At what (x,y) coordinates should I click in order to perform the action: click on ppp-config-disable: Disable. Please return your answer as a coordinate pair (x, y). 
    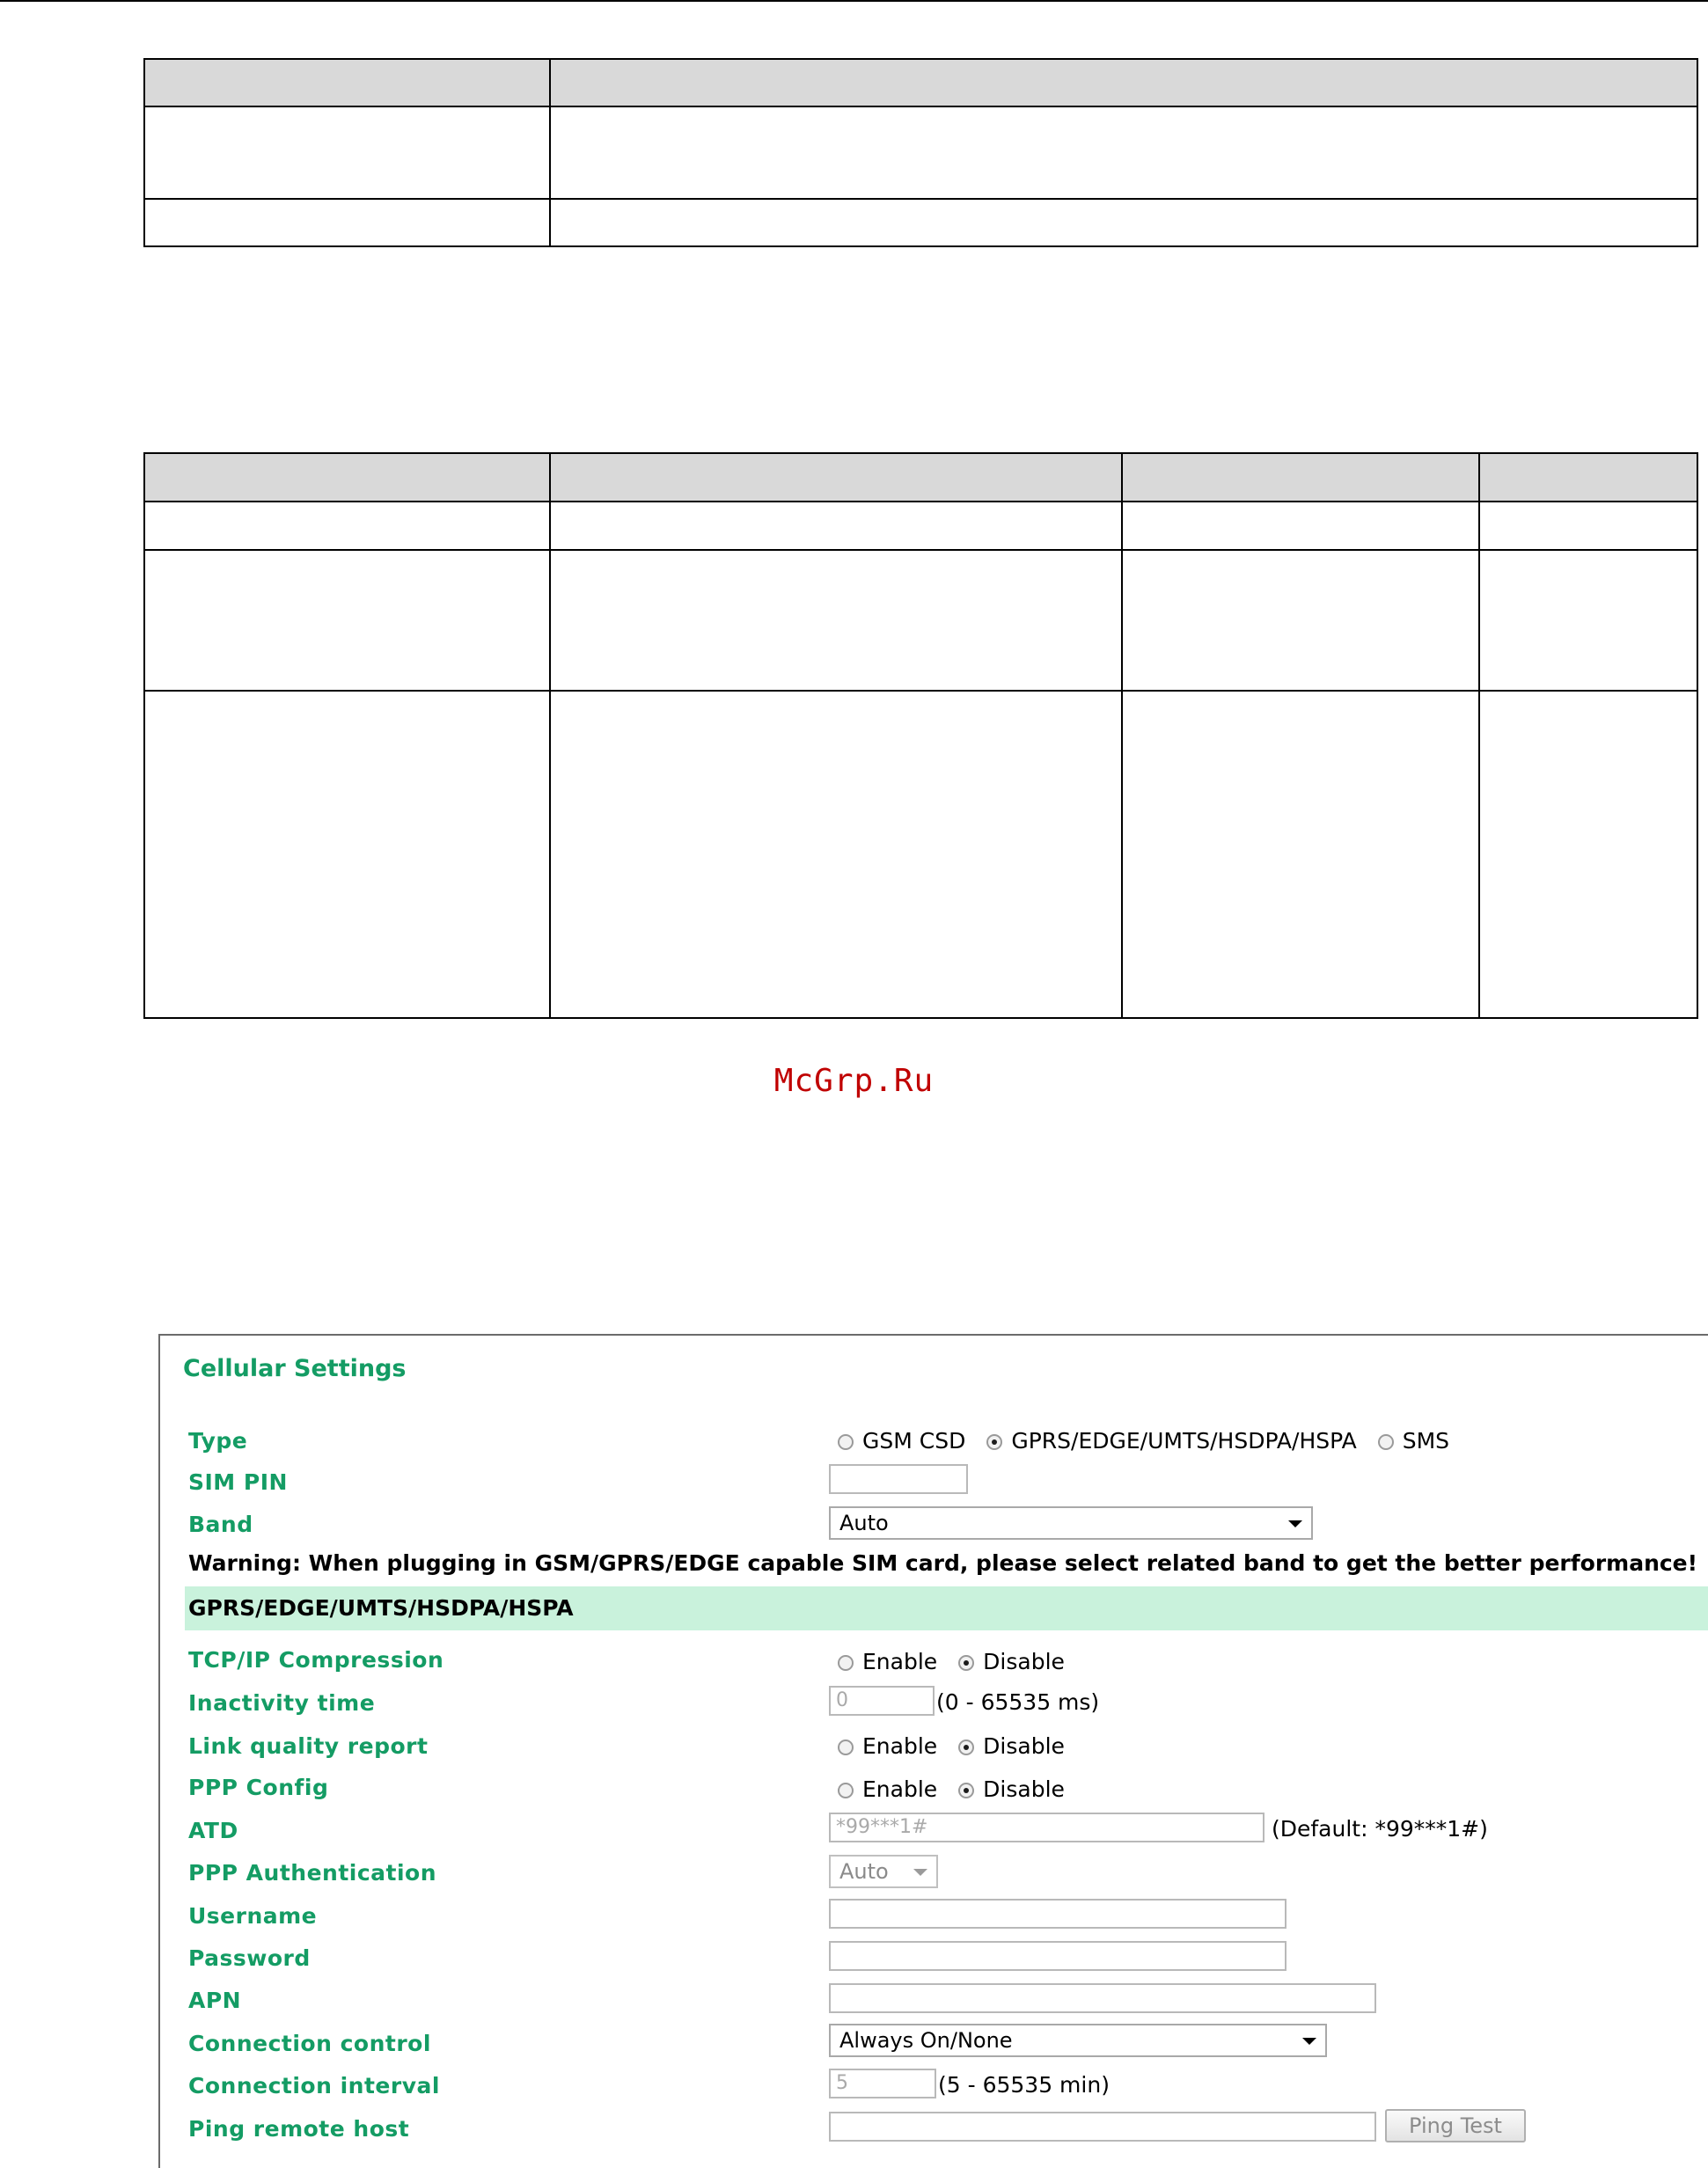
    Looking at the image, I should click on (1011, 1789).